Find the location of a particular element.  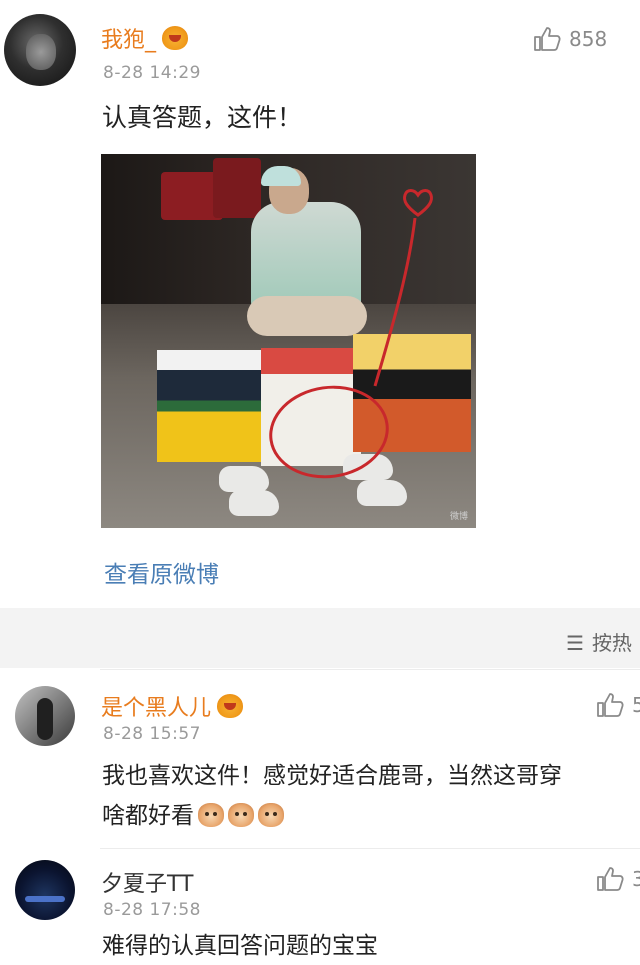

comment-like-count: 5 is located at coordinates (636, 705).